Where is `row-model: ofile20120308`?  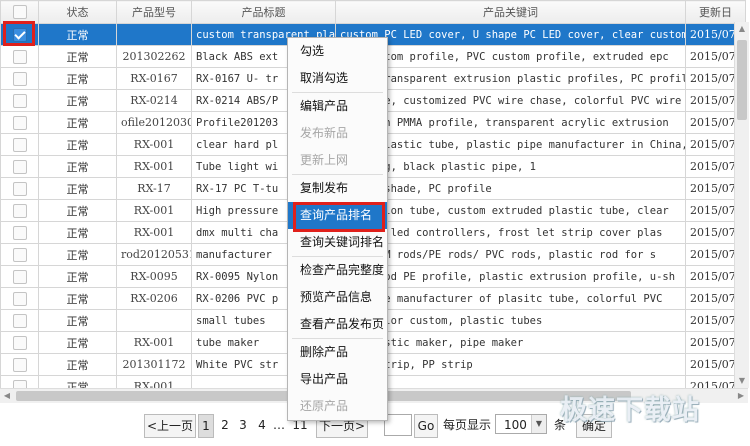 row-model: ofile20120308 is located at coordinates (154, 122).